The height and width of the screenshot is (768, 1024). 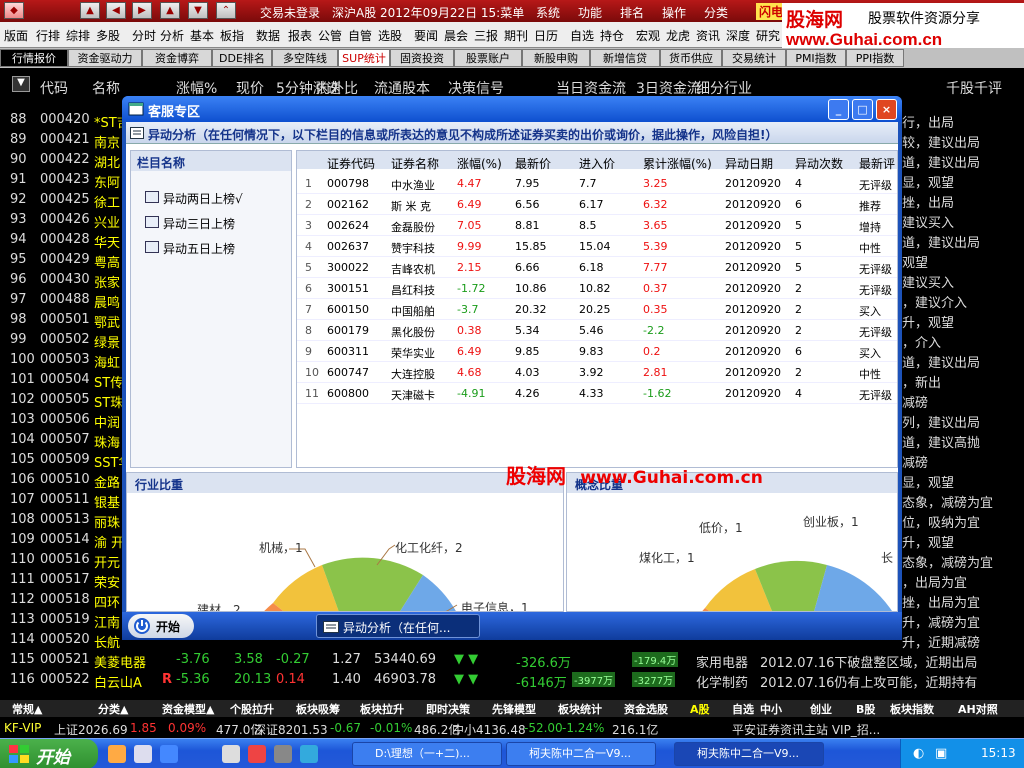 What do you see at coordinates (107, 481) in the screenshot?
I see `stock-name: 金路` at bounding box center [107, 481].